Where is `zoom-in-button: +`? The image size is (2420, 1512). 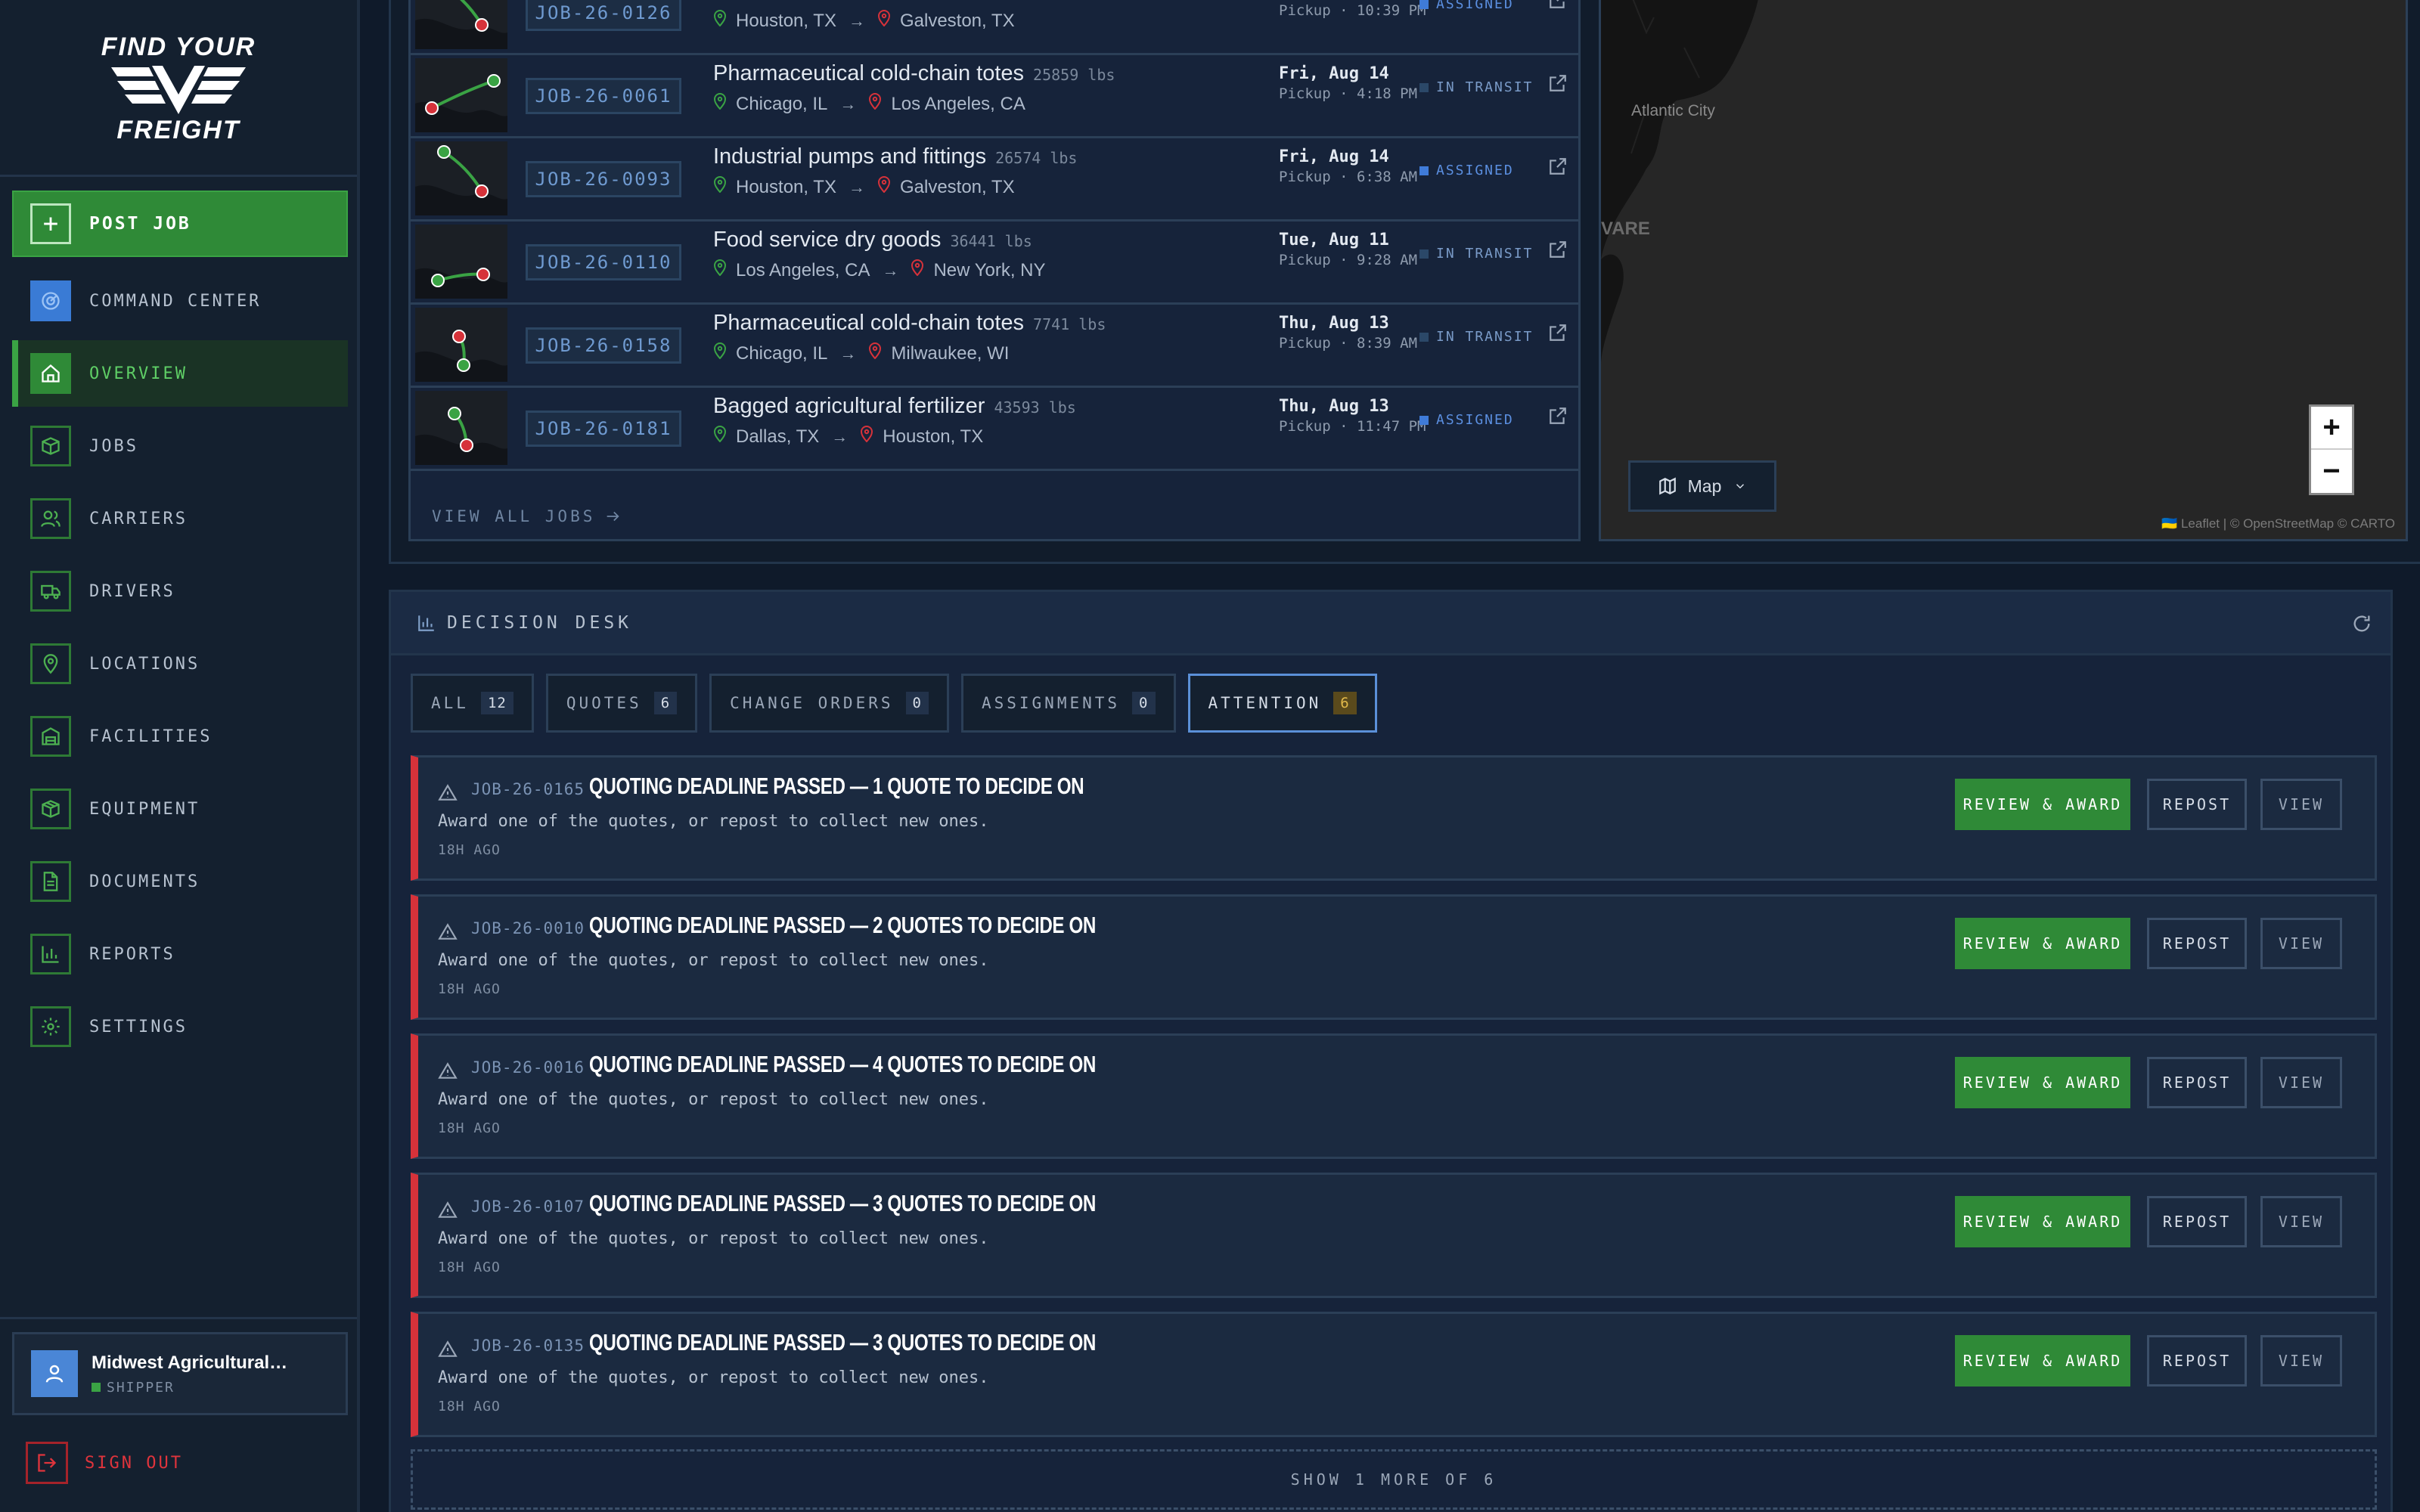
zoom-in-button: + is located at coordinates (2331, 428).